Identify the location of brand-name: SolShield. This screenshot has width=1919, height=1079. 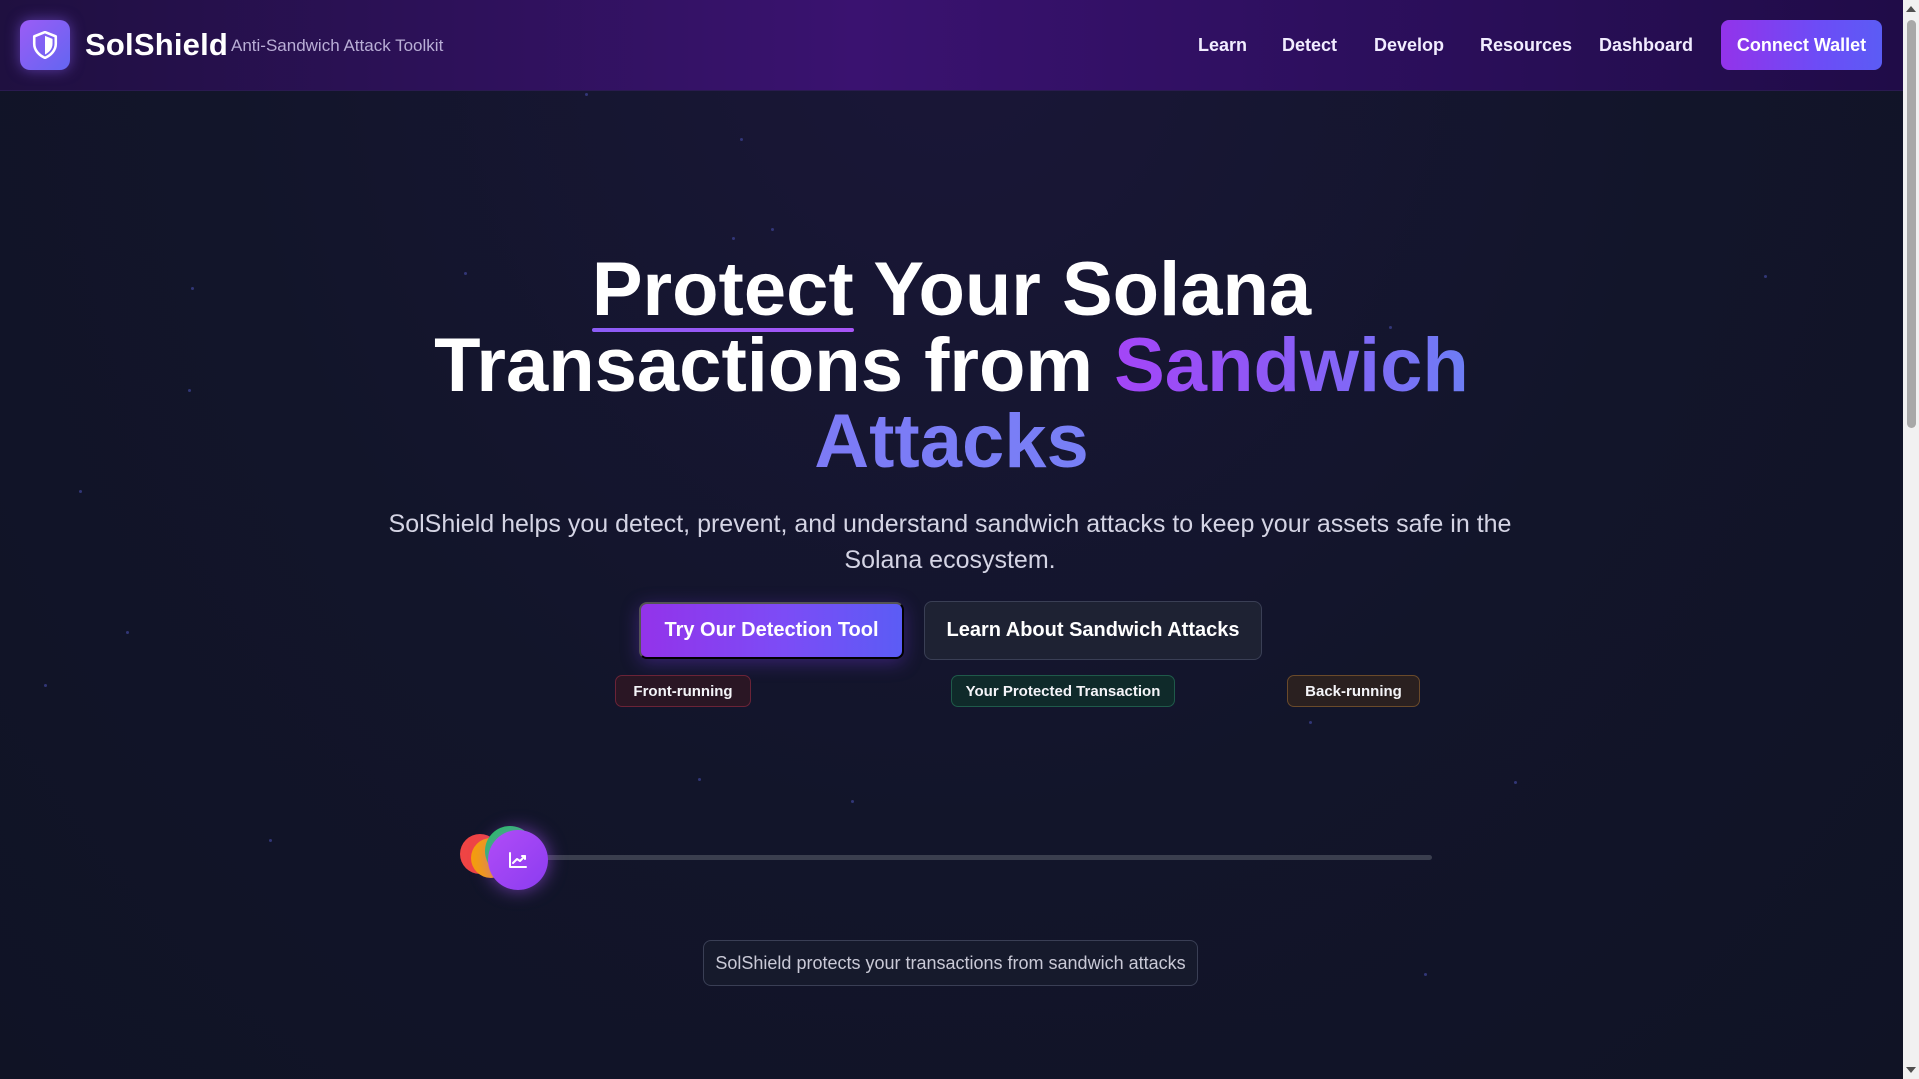
(156, 45).